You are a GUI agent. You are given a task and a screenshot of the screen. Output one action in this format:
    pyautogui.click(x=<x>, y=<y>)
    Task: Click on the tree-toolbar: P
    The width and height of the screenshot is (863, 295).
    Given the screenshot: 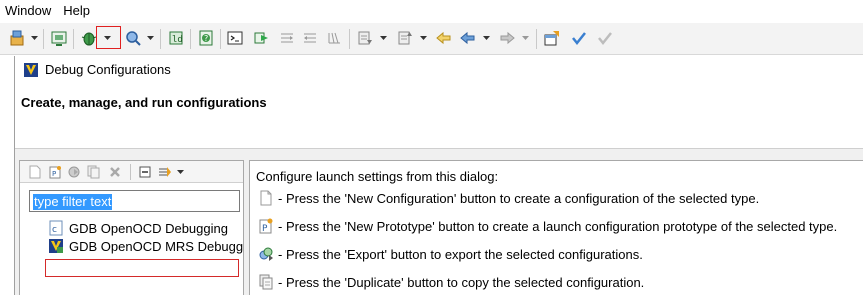 What is the action you would take?
    pyautogui.click(x=131, y=172)
    